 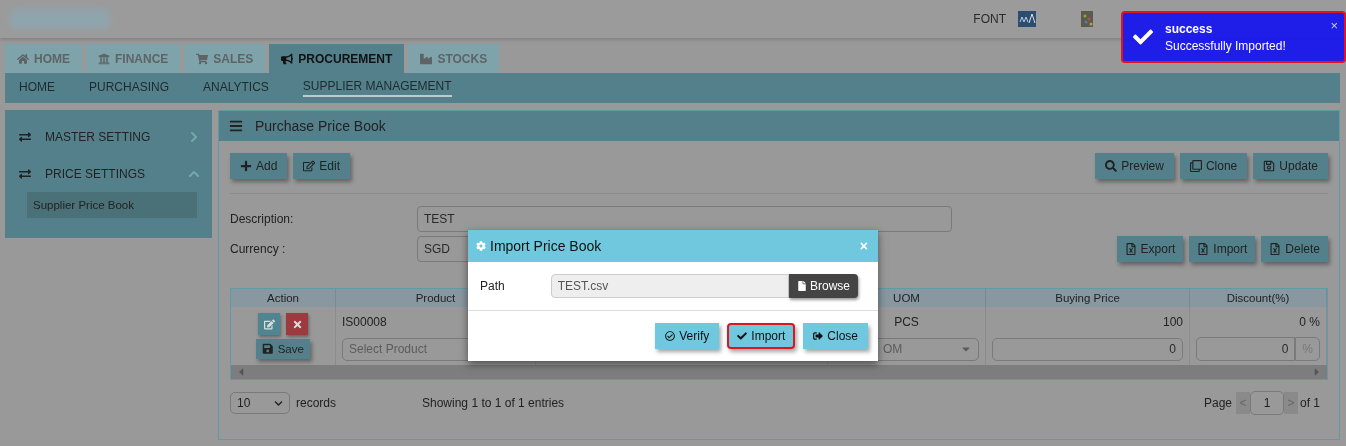 I want to click on sub-nav-link: PURCHASING, so click(x=129, y=88).